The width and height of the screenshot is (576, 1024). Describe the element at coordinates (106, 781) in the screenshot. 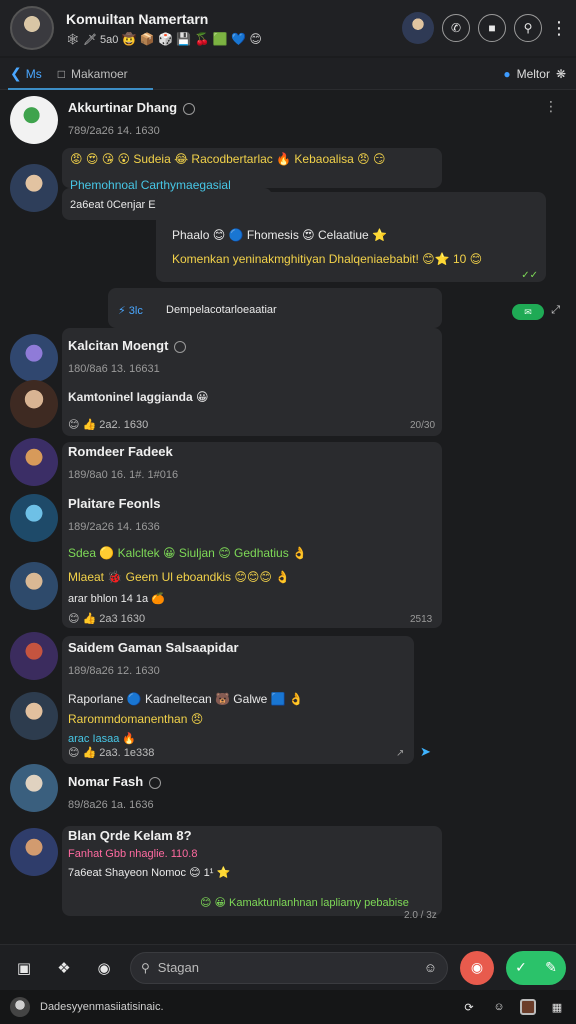

I see `sender-name-text: Nomar Fash` at that location.